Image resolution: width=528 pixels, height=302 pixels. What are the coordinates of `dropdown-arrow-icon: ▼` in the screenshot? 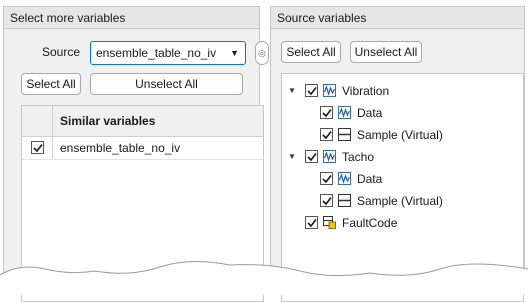 It's located at (234, 53).